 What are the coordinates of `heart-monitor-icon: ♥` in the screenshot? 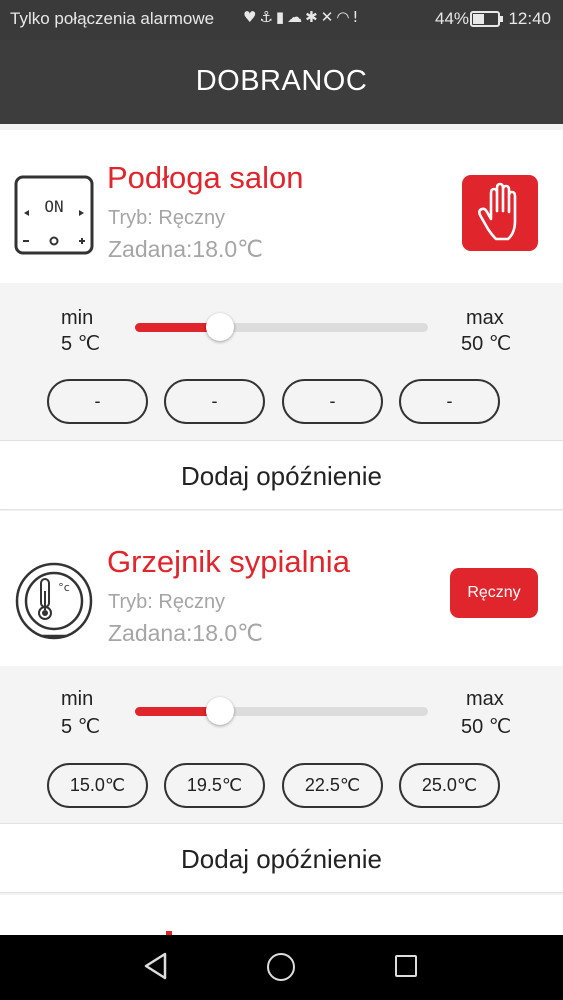 It's located at (251, 17).